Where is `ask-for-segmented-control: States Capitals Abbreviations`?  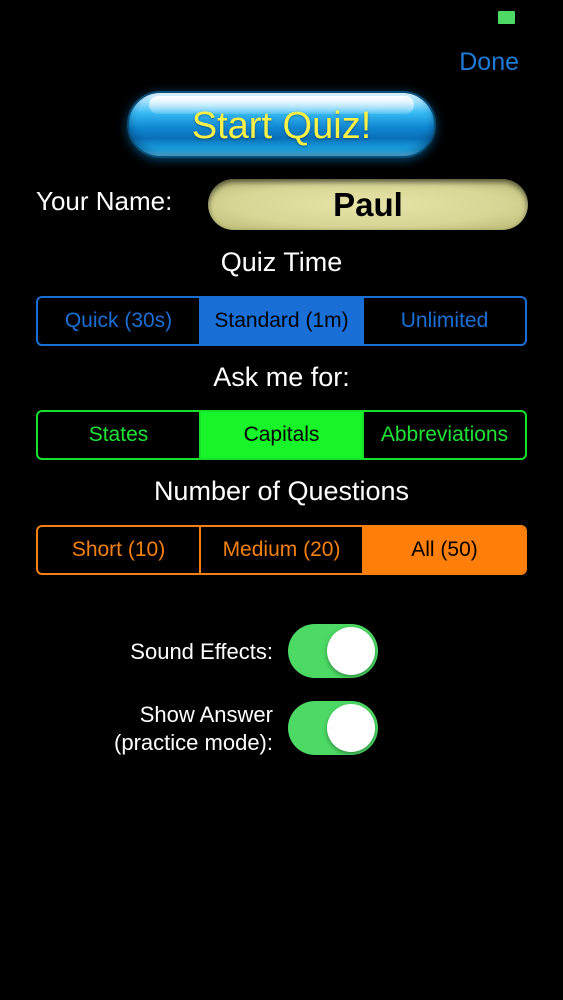
ask-for-segmented-control: States Capitals Abbreviations is located at coordinates (281, 435).